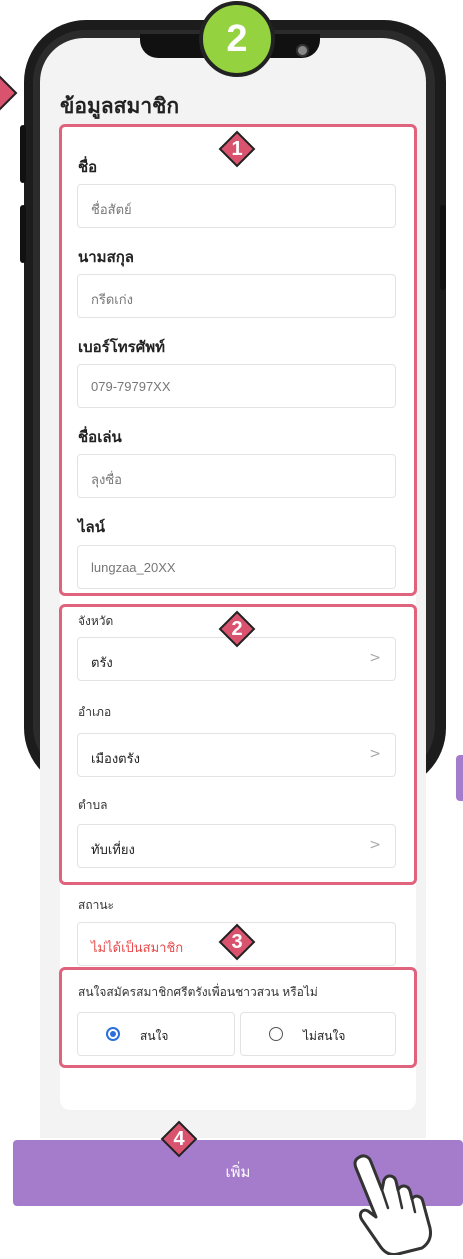 The image size is (463, 1259). What do you see at coordinates (459, 778) in the screenshot?
I see `edge-purple-decoration` at bounding box center [459, 778].